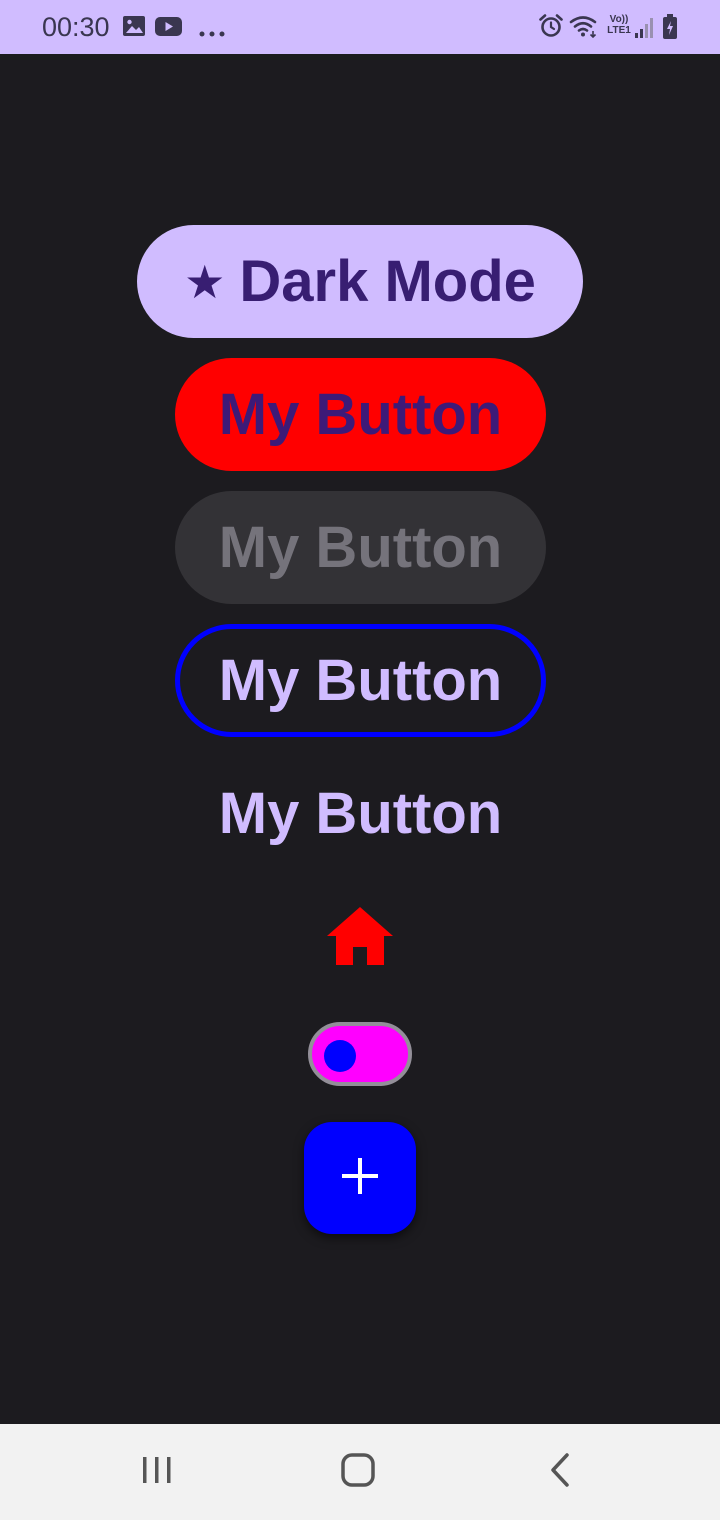 The height and width of the screenshot is (1520, 720). I want to click on filled-button-label: My Button, so click(360, 414).